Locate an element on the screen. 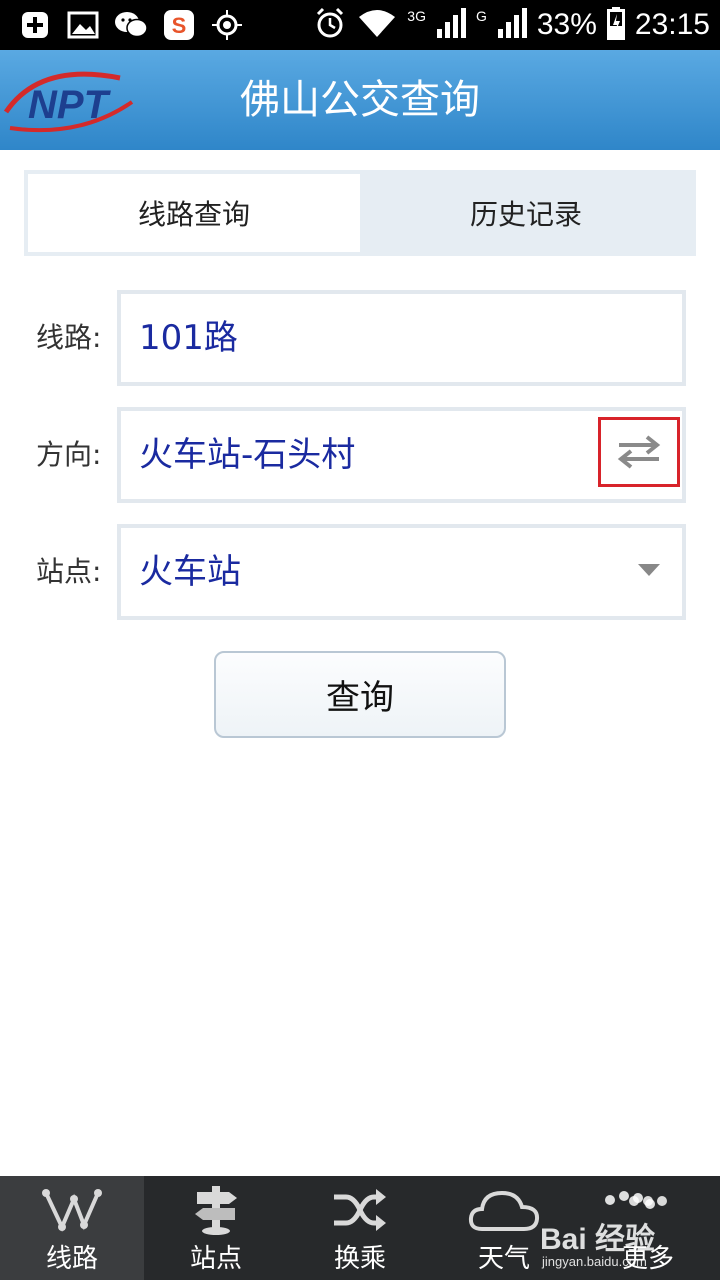 Image resolution: width=720 pixels, height=1280 pixels. wifi-icon is located at coordinates (377, 25).